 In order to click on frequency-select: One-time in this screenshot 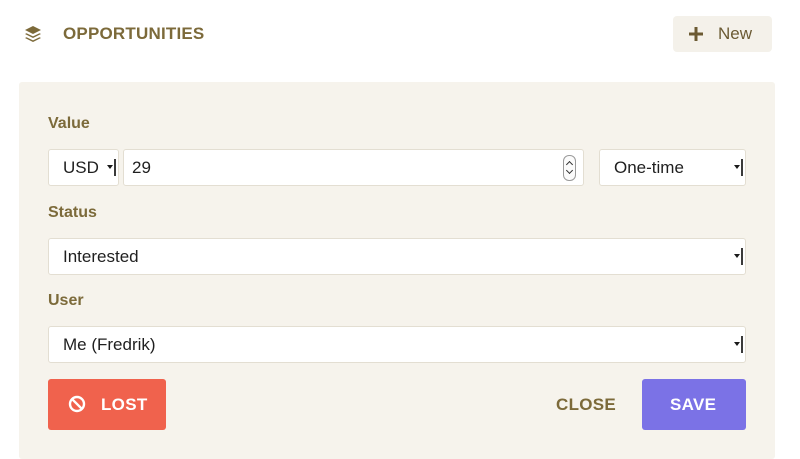, I will do `click(672, 167)`.